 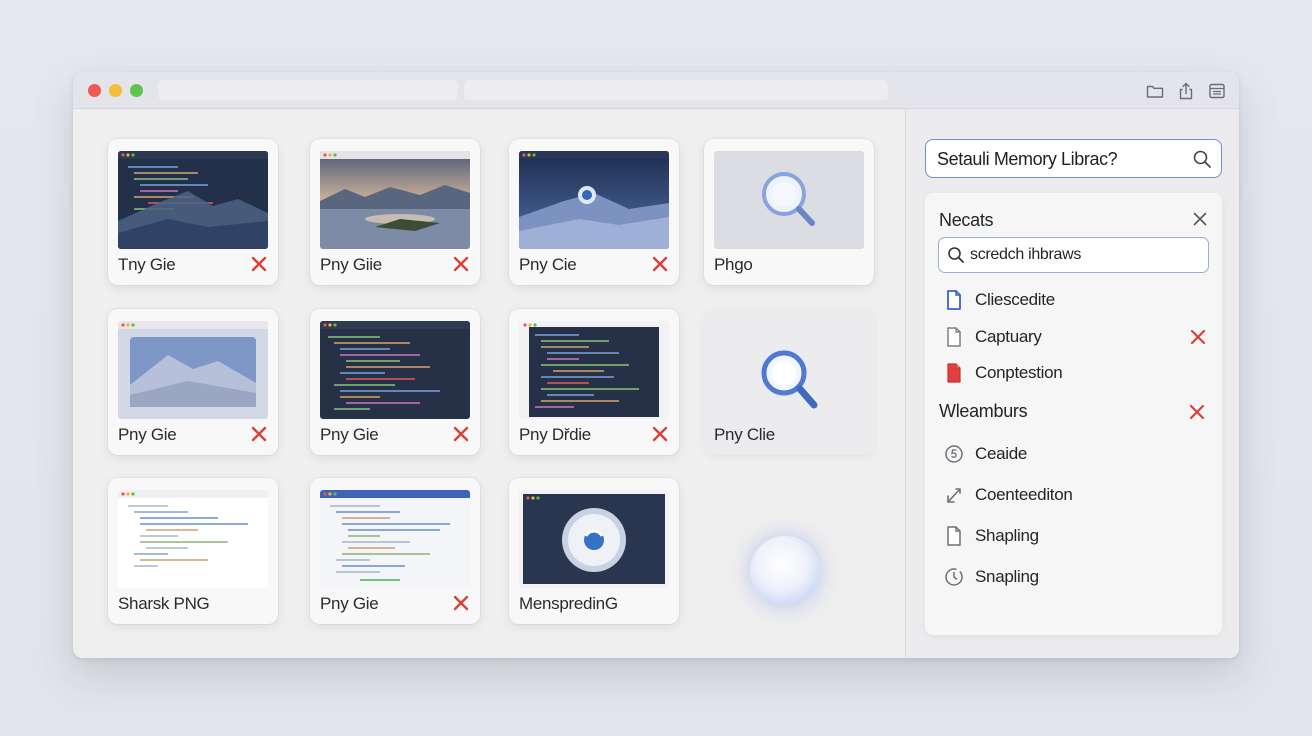 What do you see at coordinates (1074, 337) in the screenshot?
I see `list-item: Captuary` at bounding box center [1074, 337].